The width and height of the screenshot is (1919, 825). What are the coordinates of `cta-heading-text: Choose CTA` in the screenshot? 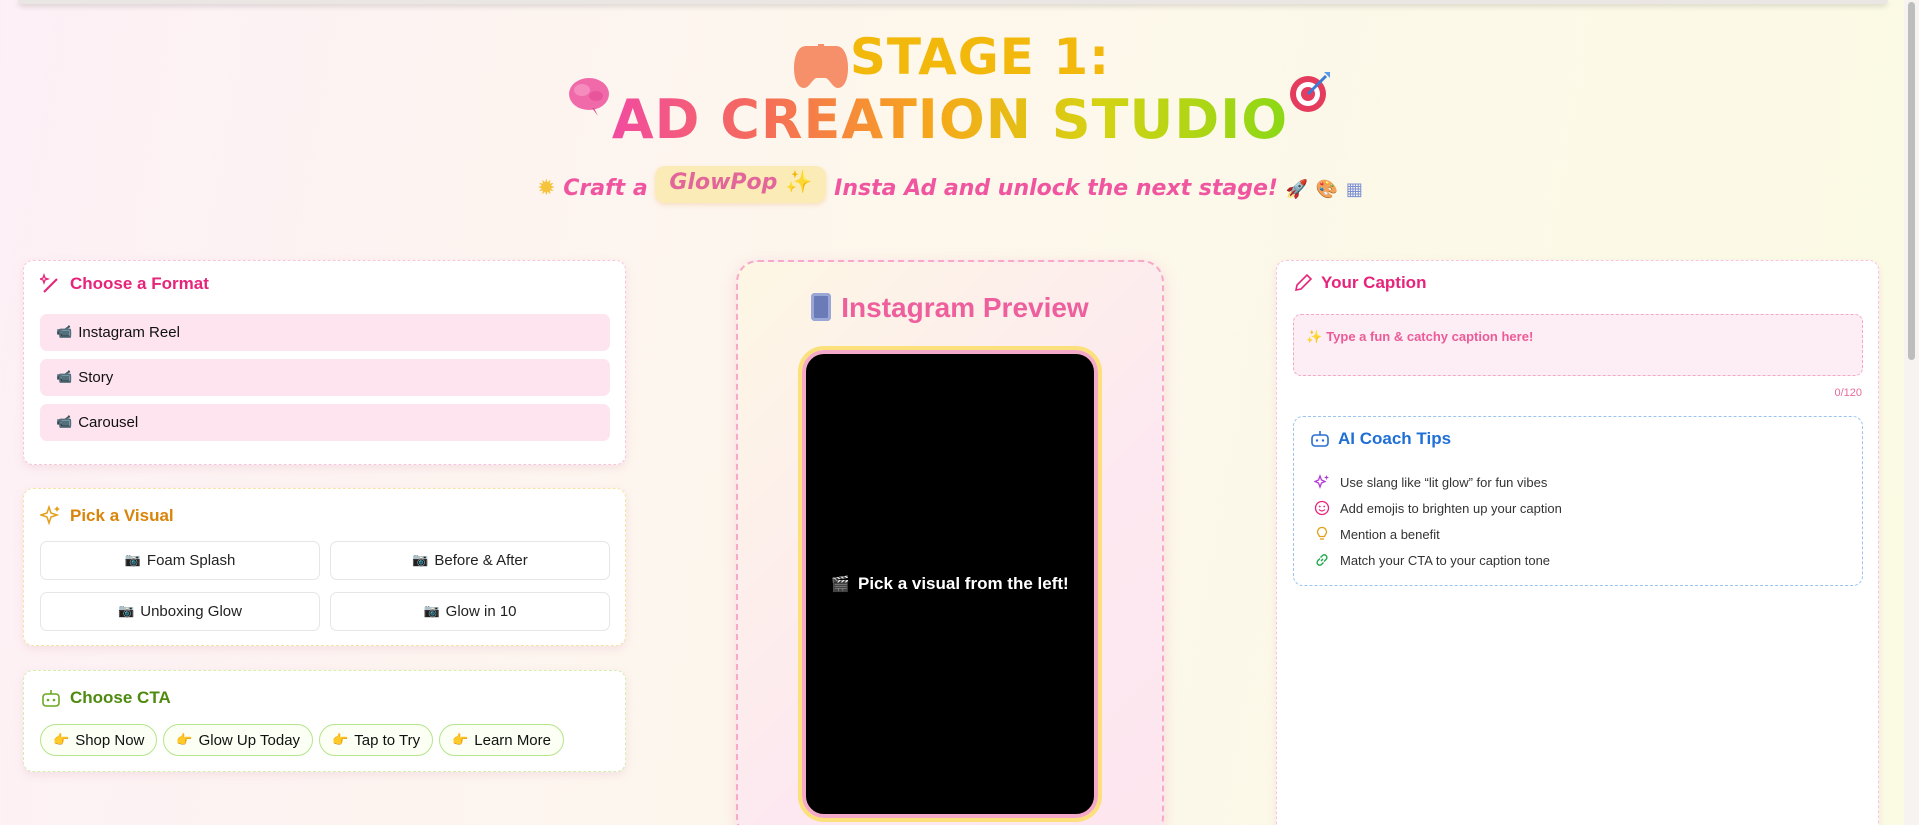 It's located at (120, 697).